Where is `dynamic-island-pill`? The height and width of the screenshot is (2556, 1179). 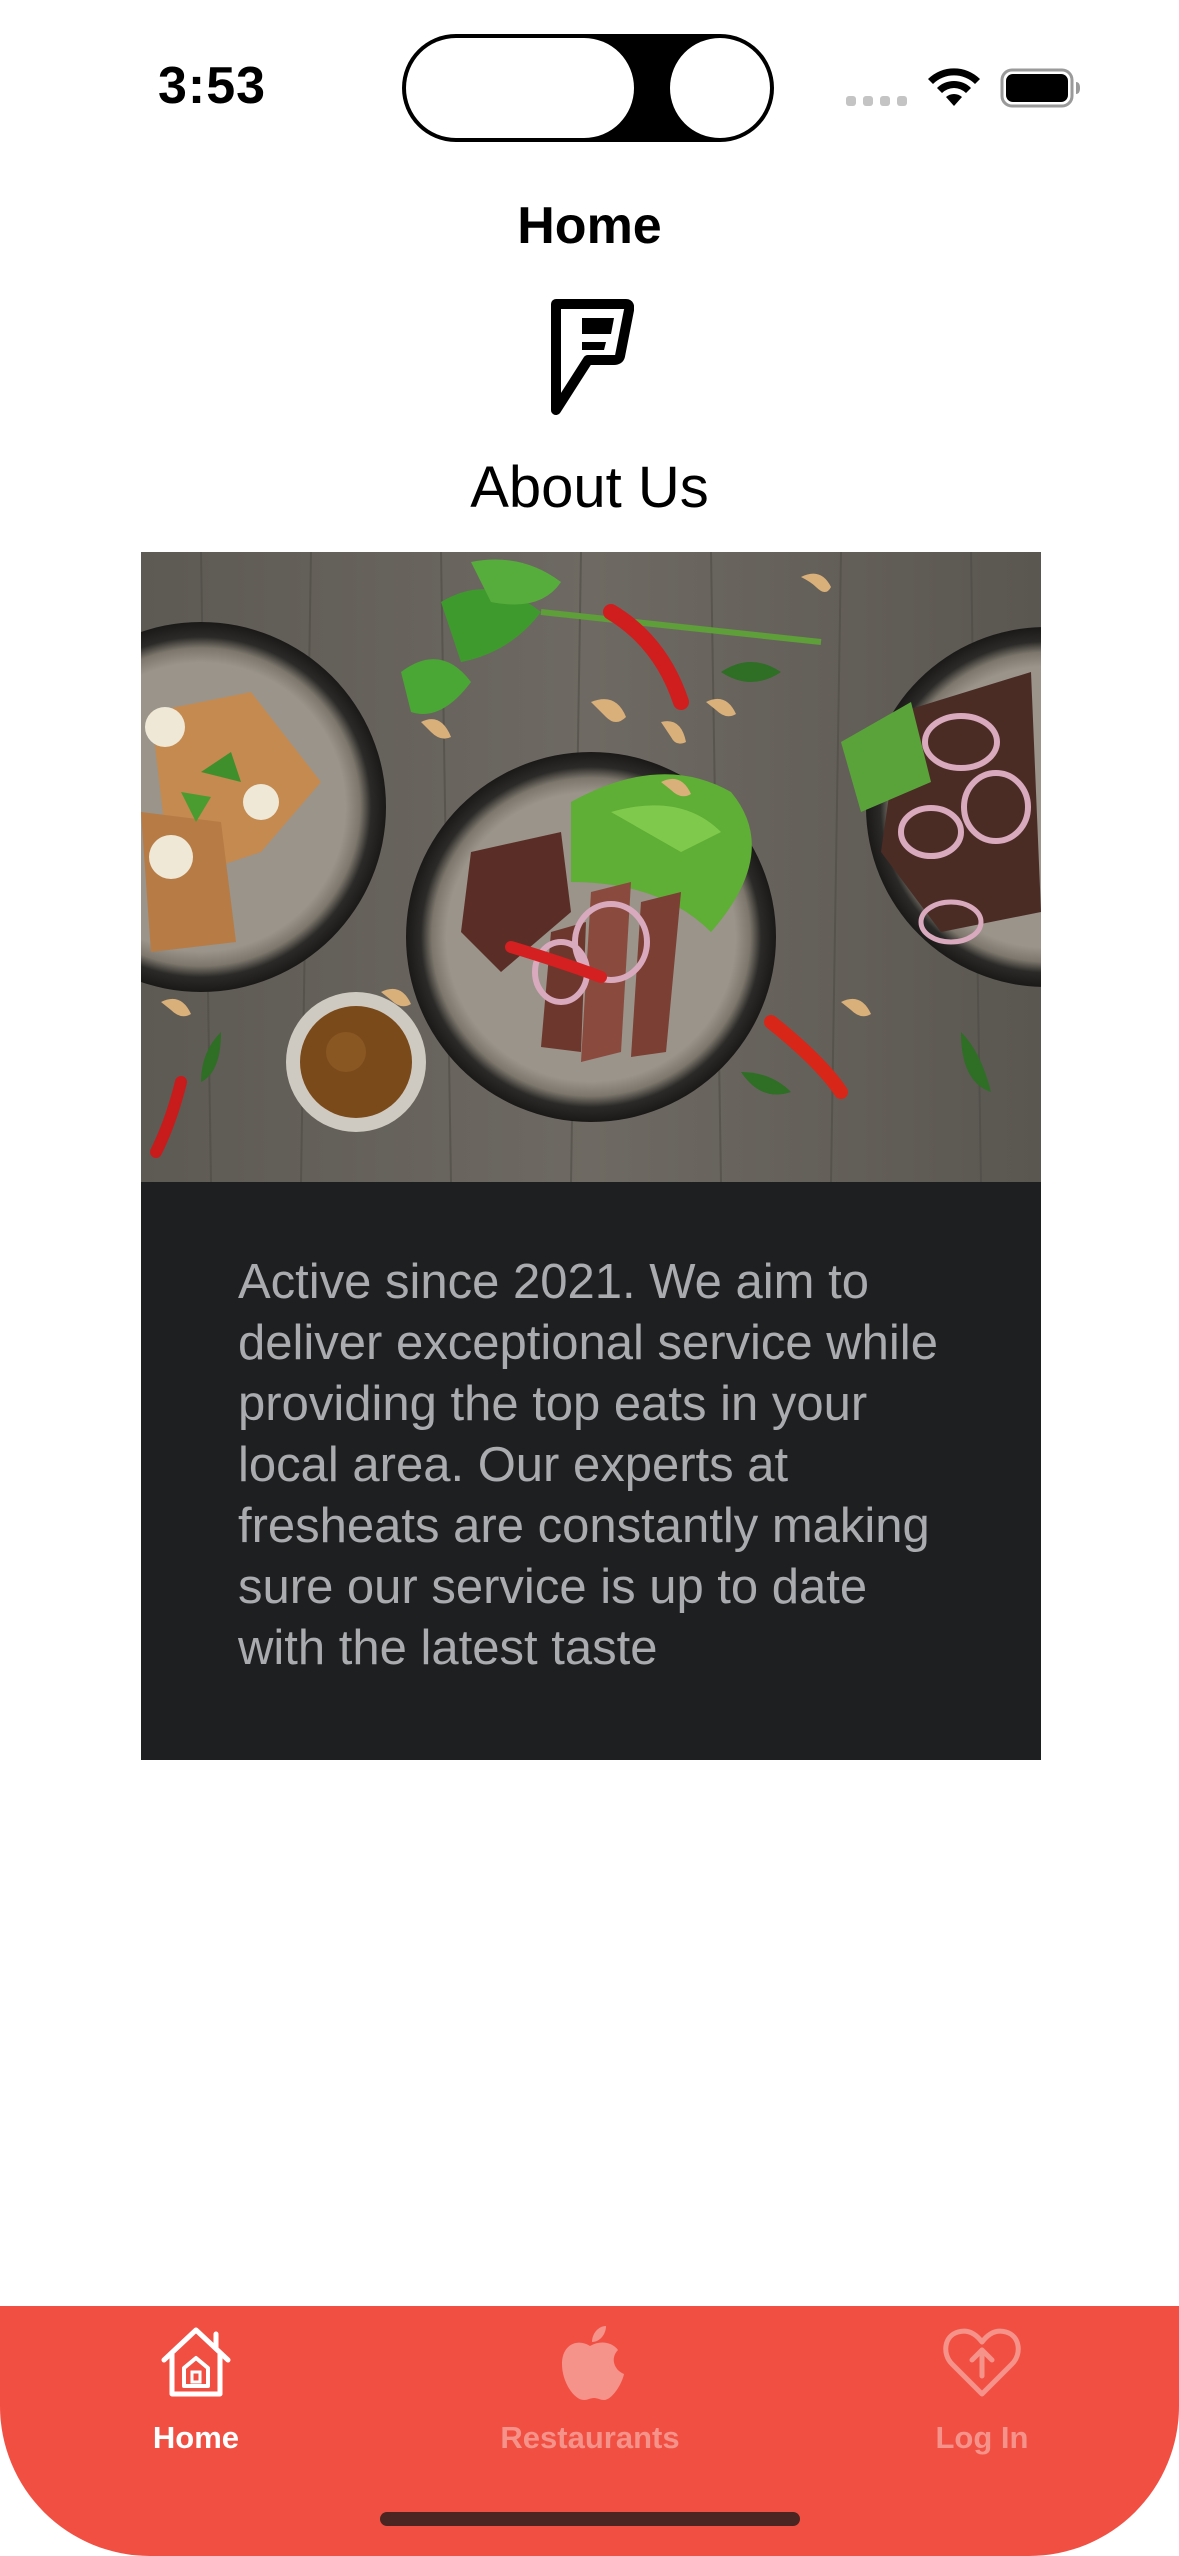 dynamic-island-pill is located at coordinates (520, 88).